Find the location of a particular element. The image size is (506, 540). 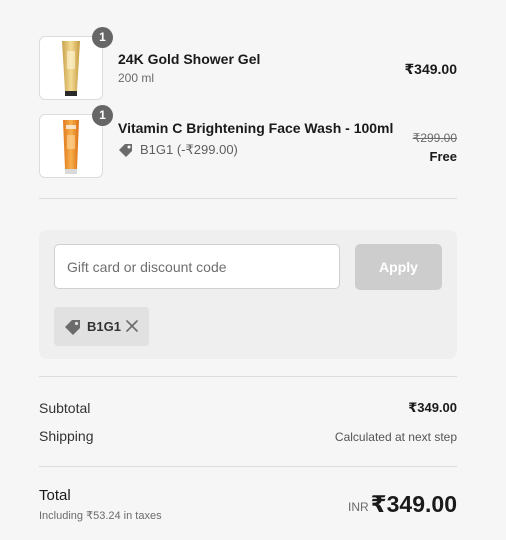

subtotal-value: ₹349.00 is located at coordinates (432, 407).